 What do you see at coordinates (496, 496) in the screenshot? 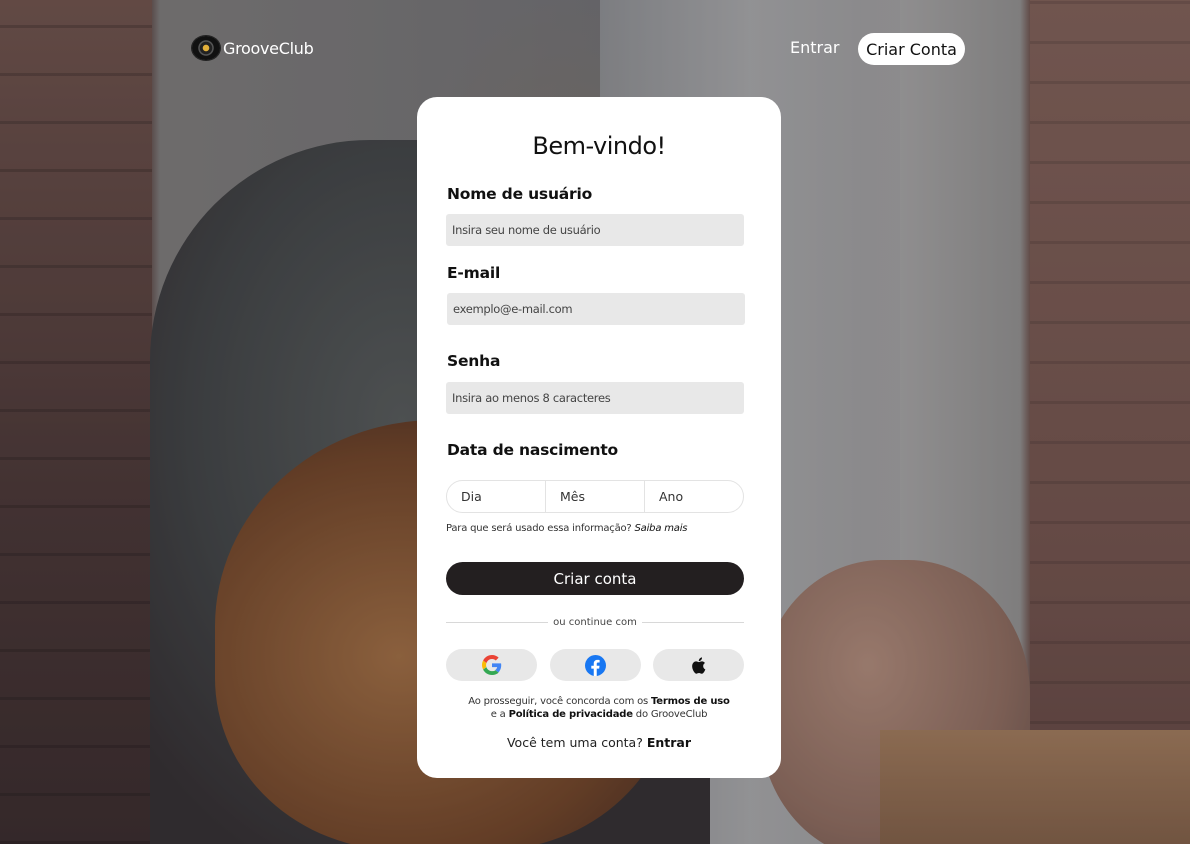
I see `birthdate-day-field: Dia` at bounding box center [496, 496].